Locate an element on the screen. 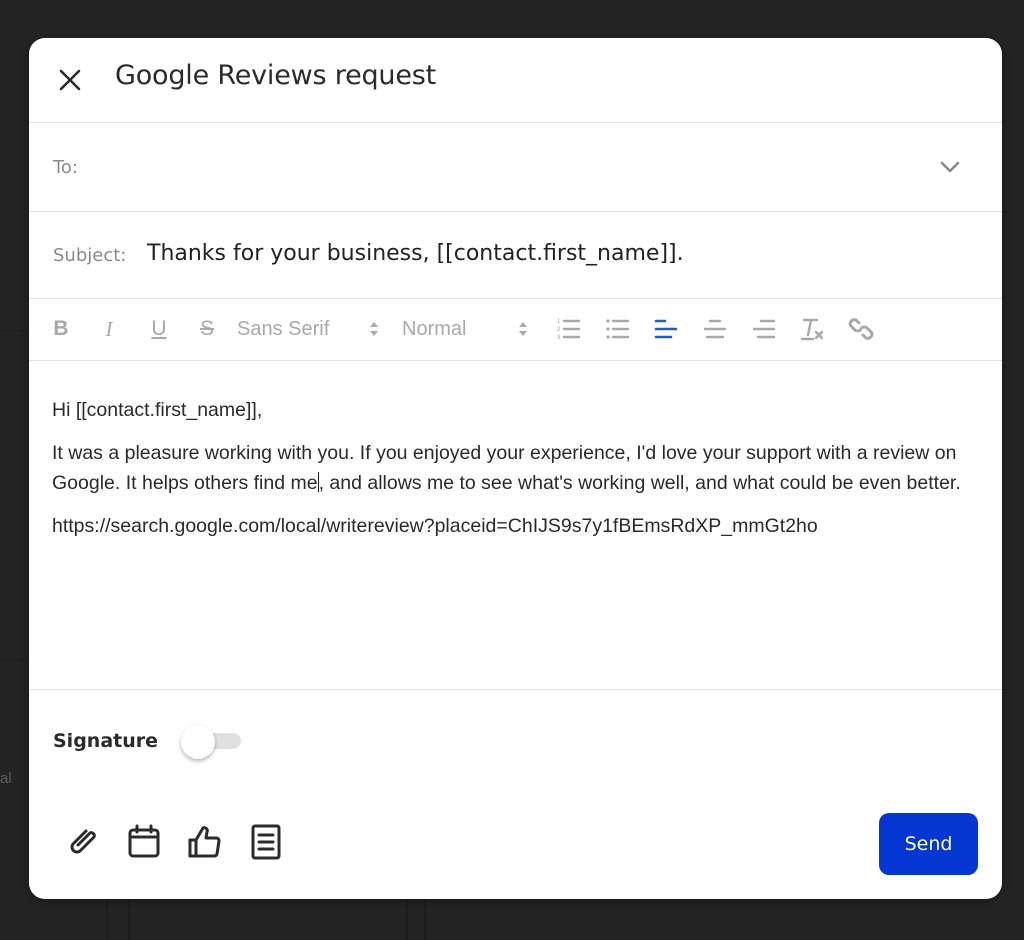  bullet-list-icon is located at coordinates (618, 329).